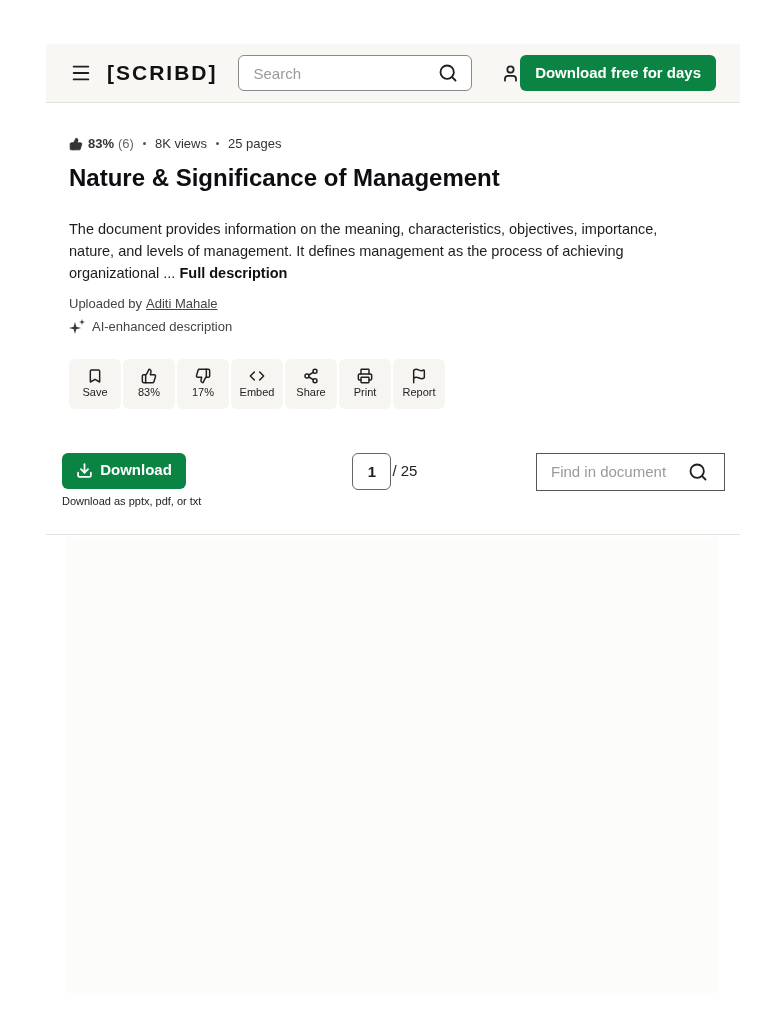 The height and width of the screenshot is (1024, 768). What do you see at coordinates (233, 272) in the screenshot?
I see `full-description-link: Full description` at bounding box center [233, 272].